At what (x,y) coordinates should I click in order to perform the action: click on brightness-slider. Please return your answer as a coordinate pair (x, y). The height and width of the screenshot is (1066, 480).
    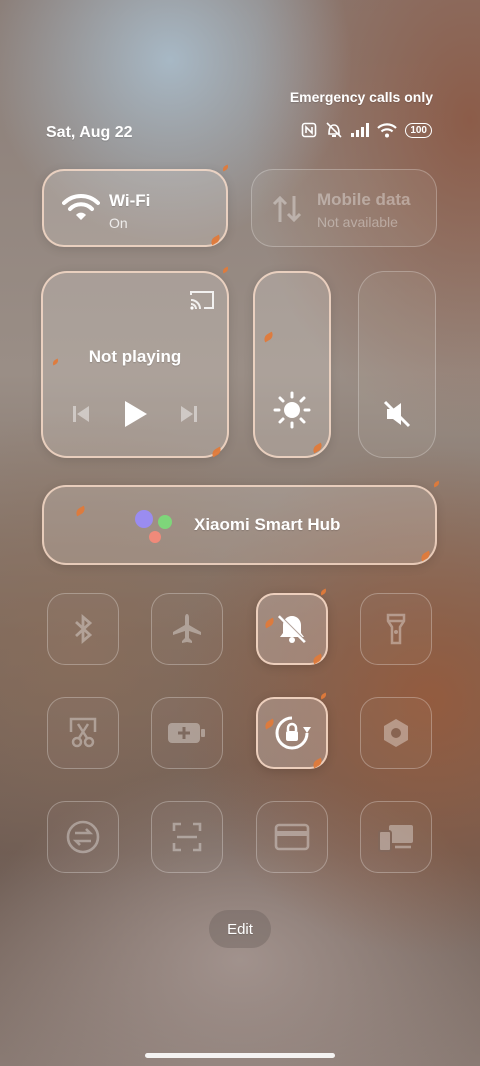
    Looking at the image, I should click on (292, 364).